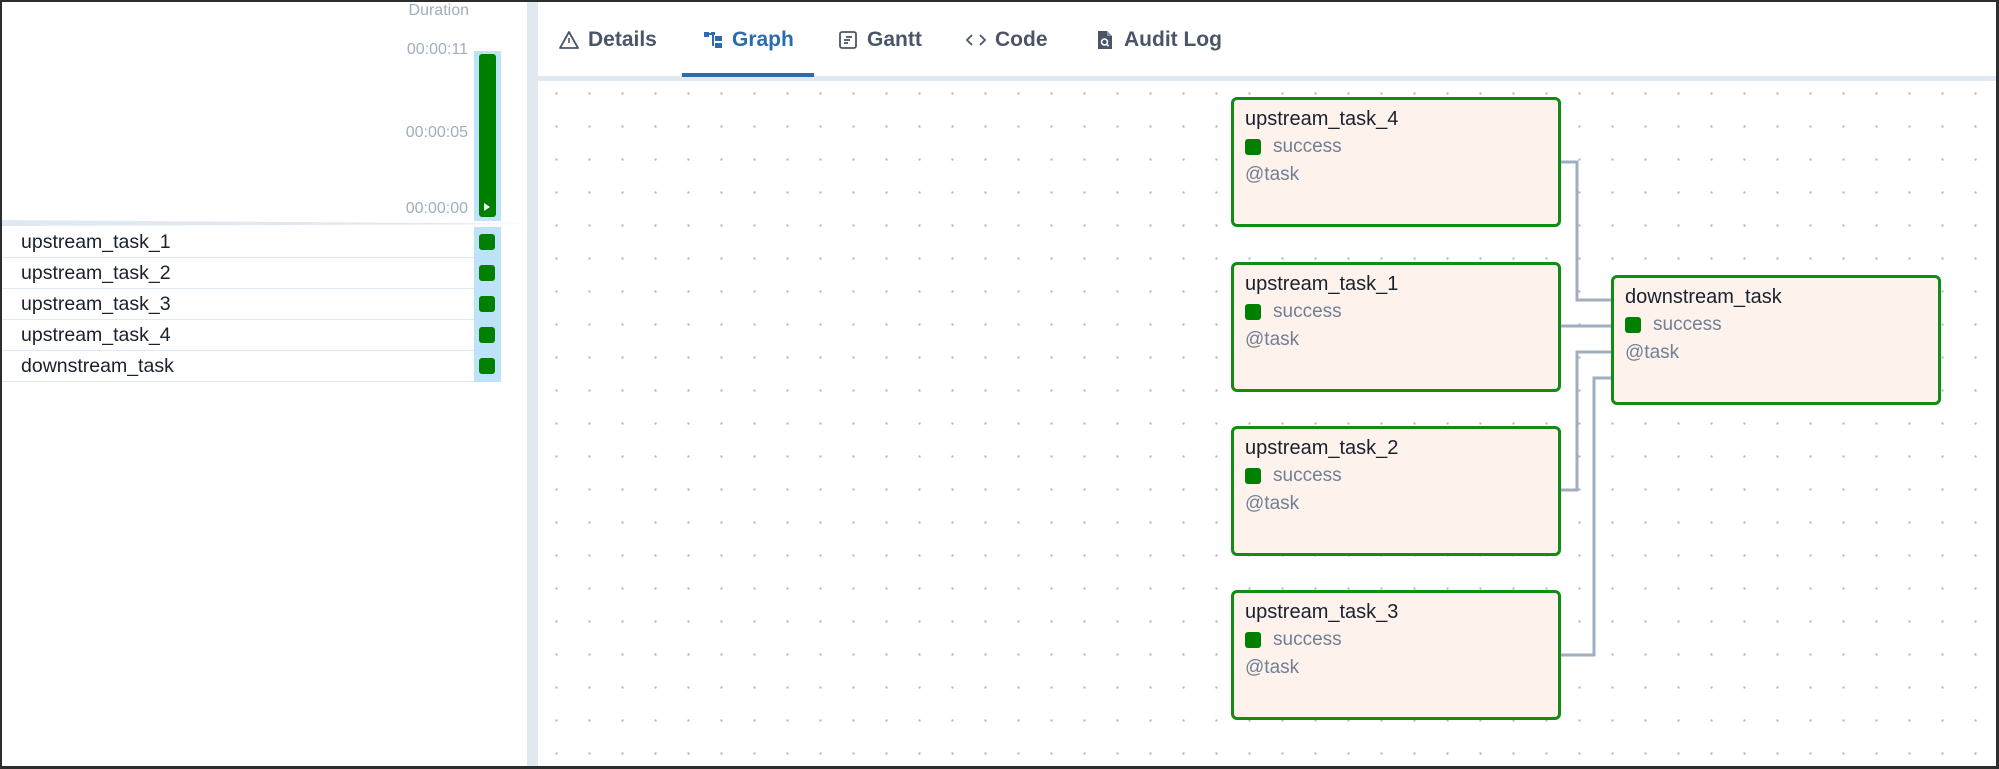  What do you see at coordinates (1322, 448) in the screenshot?
I see `node-title: upstream_task_2` at bounding box center [1322, 448].